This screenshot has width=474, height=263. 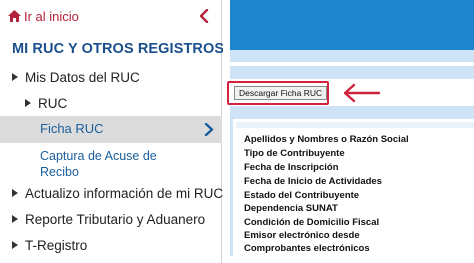 What do you see at coordinates (115, 164) in the screenshot?
I see `sidebar-item-captura-acuse: Captura de Acuse de Recibo` at bounding box center [115, 164].